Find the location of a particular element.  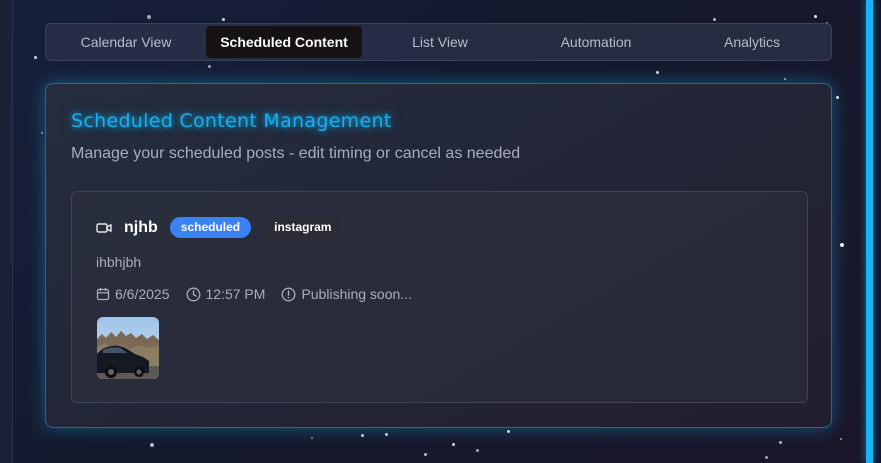

post-header: njhb scheduled instagram is located at coordinates (225, 227).